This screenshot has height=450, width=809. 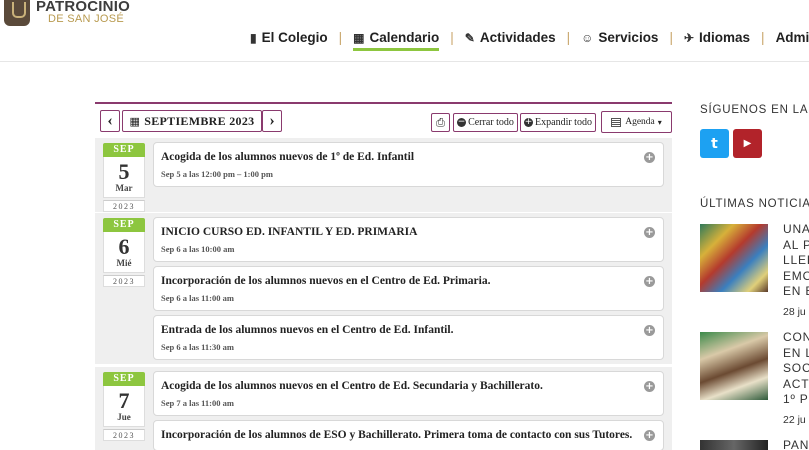 What do you see at coordinates (640, 122) in the screenshot?
I see `view-select-label: Agenda` at bounding box center [640, 122].